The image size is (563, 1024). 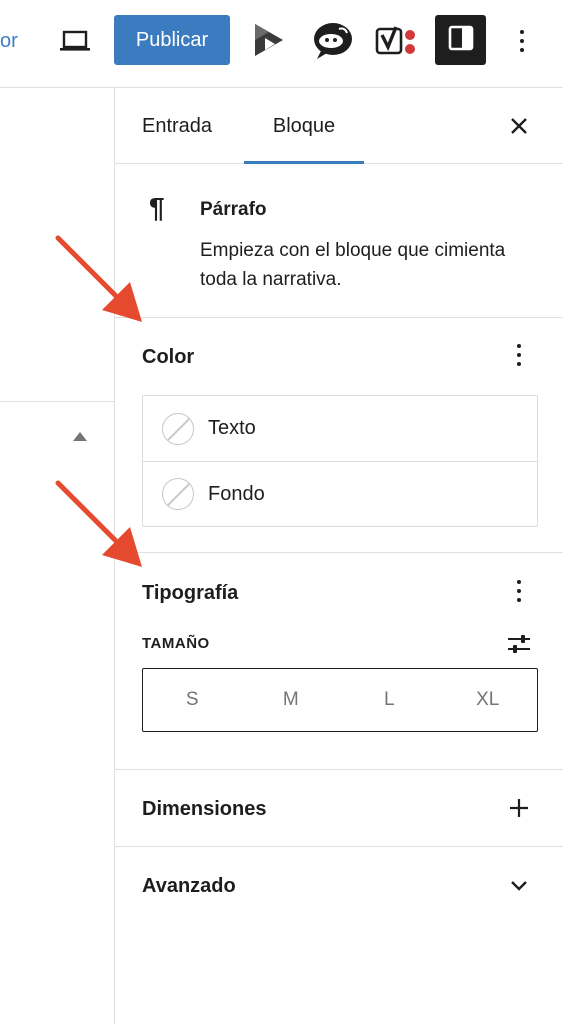 What do you see at coordinates (488, 700) in the screenshot?
I see `font-size-option: XL` at bounding box center [488, 700].